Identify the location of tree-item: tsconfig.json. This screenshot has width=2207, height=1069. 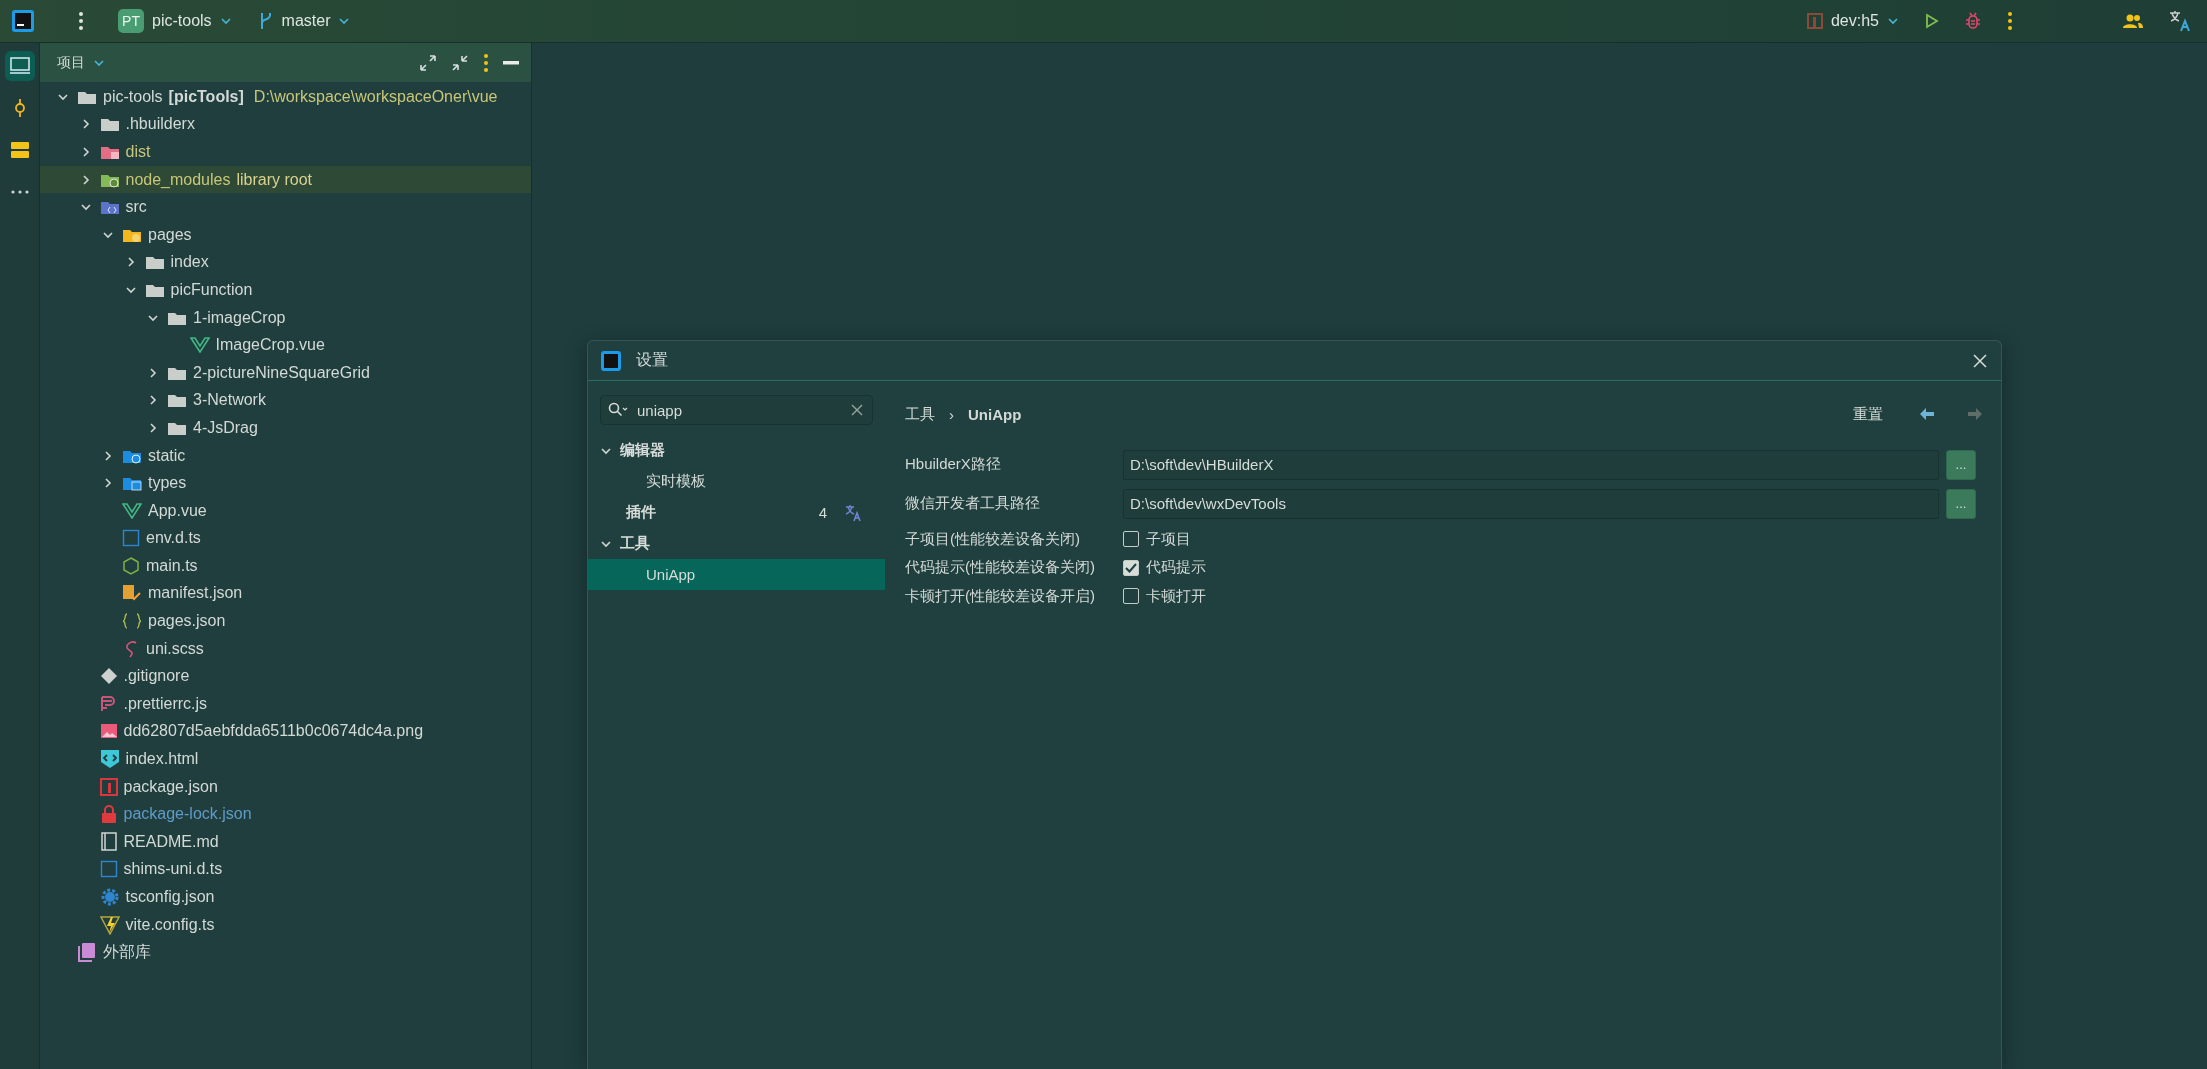
(170, 897).